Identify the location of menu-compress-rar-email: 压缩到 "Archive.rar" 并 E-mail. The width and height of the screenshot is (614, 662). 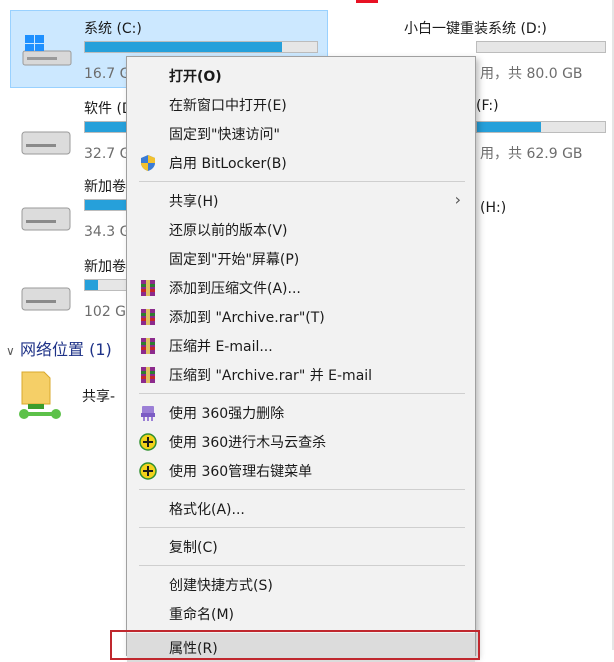
(301, 374).